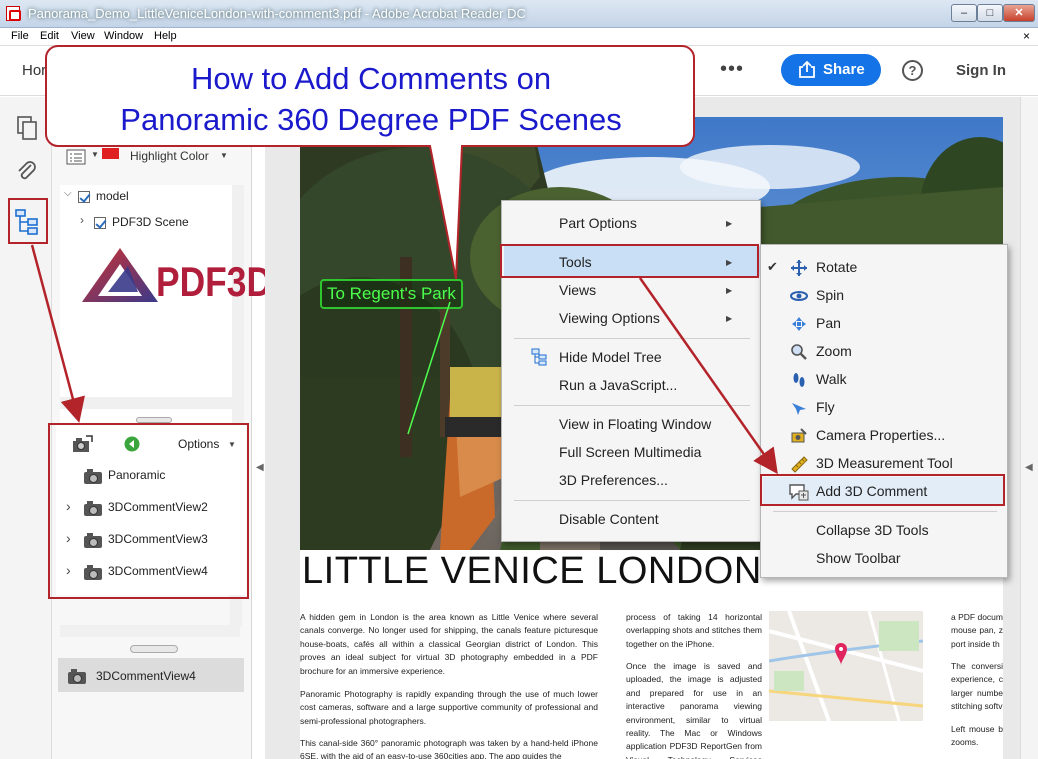 The height and width of the screenshot is (759, 1038). Describe the element at coordinates (844, 69) in the screenshot. I see `share-label: Share` at that location.